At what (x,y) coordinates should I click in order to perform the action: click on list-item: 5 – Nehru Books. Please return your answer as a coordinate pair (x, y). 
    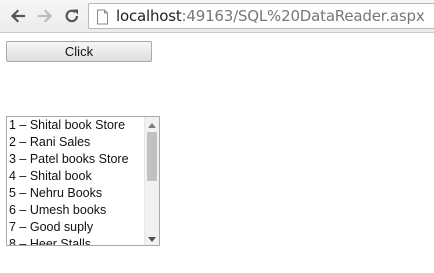
    Looking at the image, I should click on (77, 193).